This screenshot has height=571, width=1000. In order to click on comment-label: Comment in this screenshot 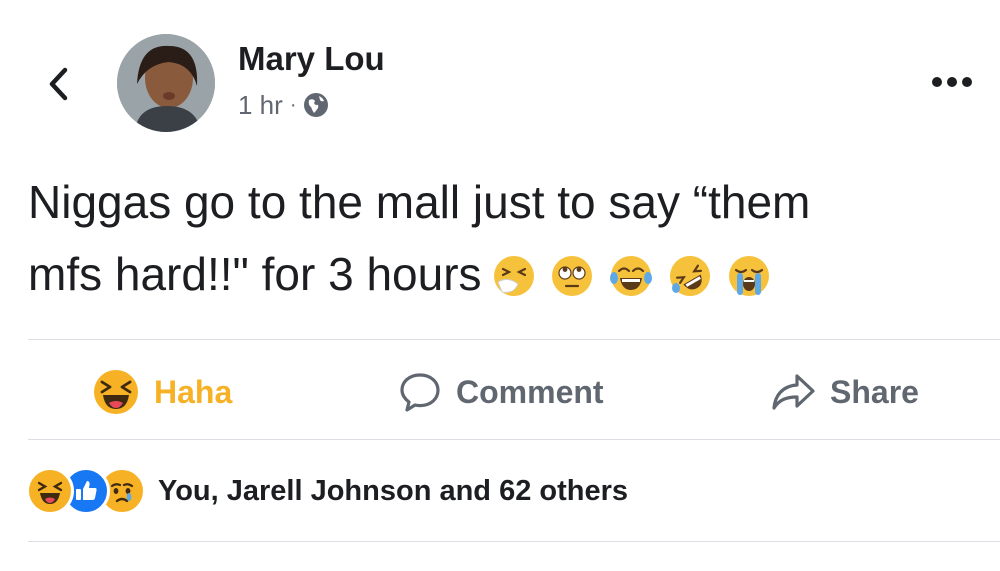, I will do `click(530, 391)`.